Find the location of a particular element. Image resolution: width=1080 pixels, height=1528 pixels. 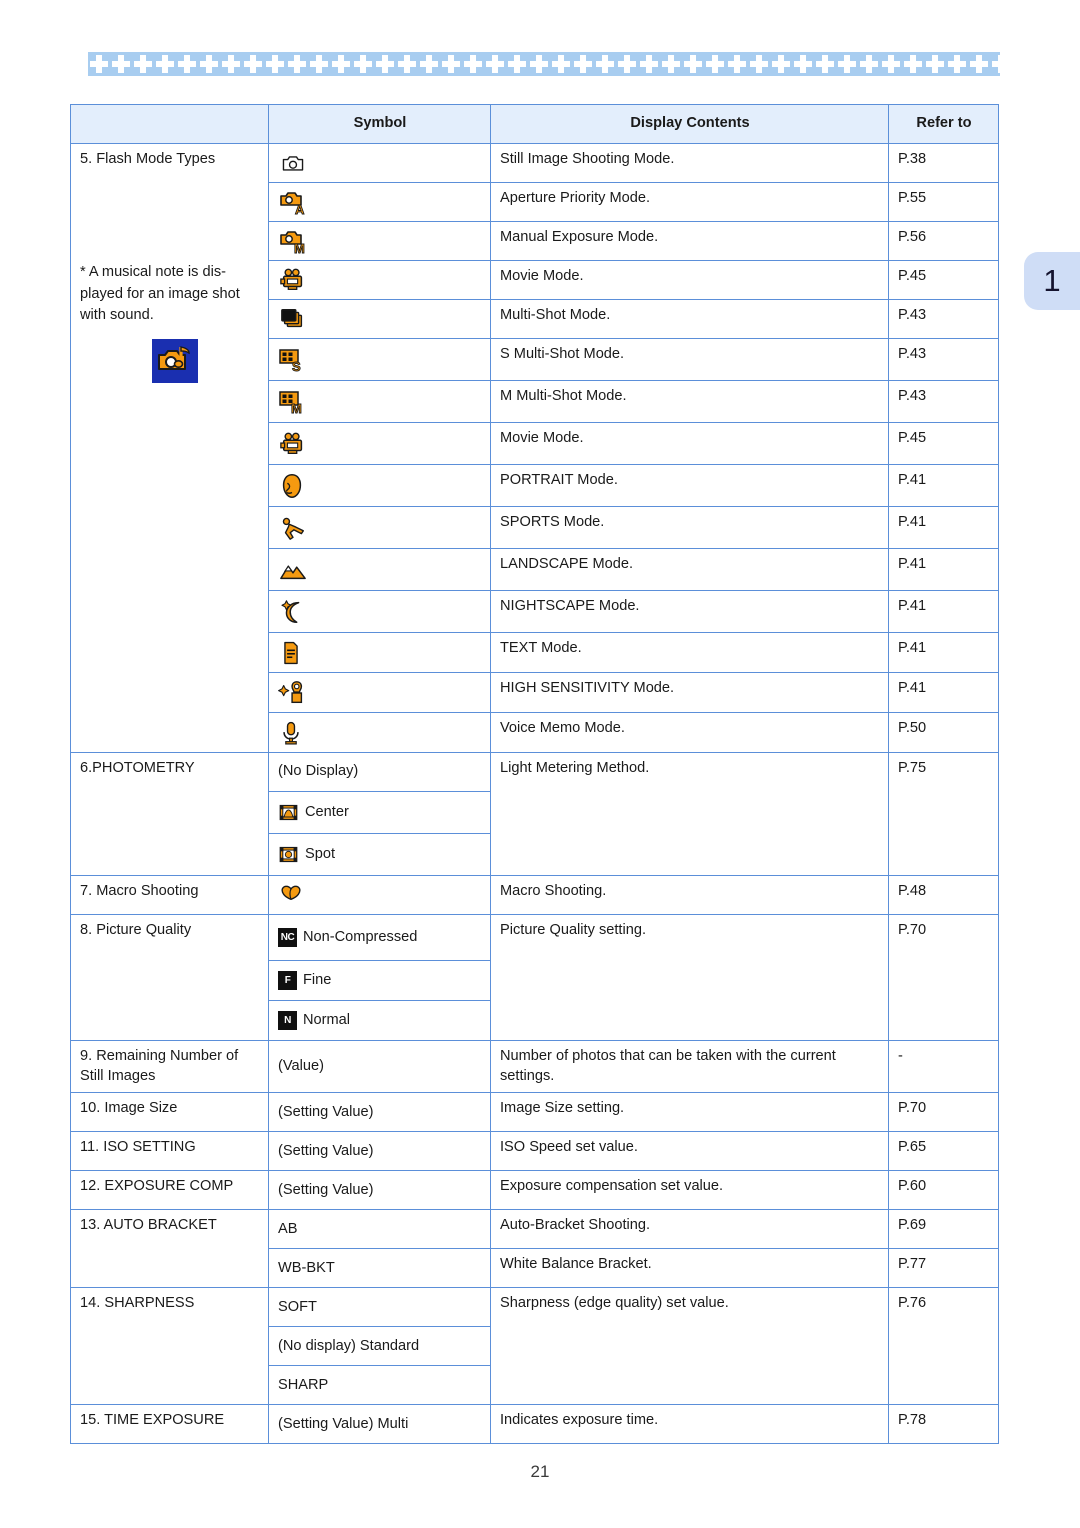

portrait-face-icon is located at coordinates (292, 486).